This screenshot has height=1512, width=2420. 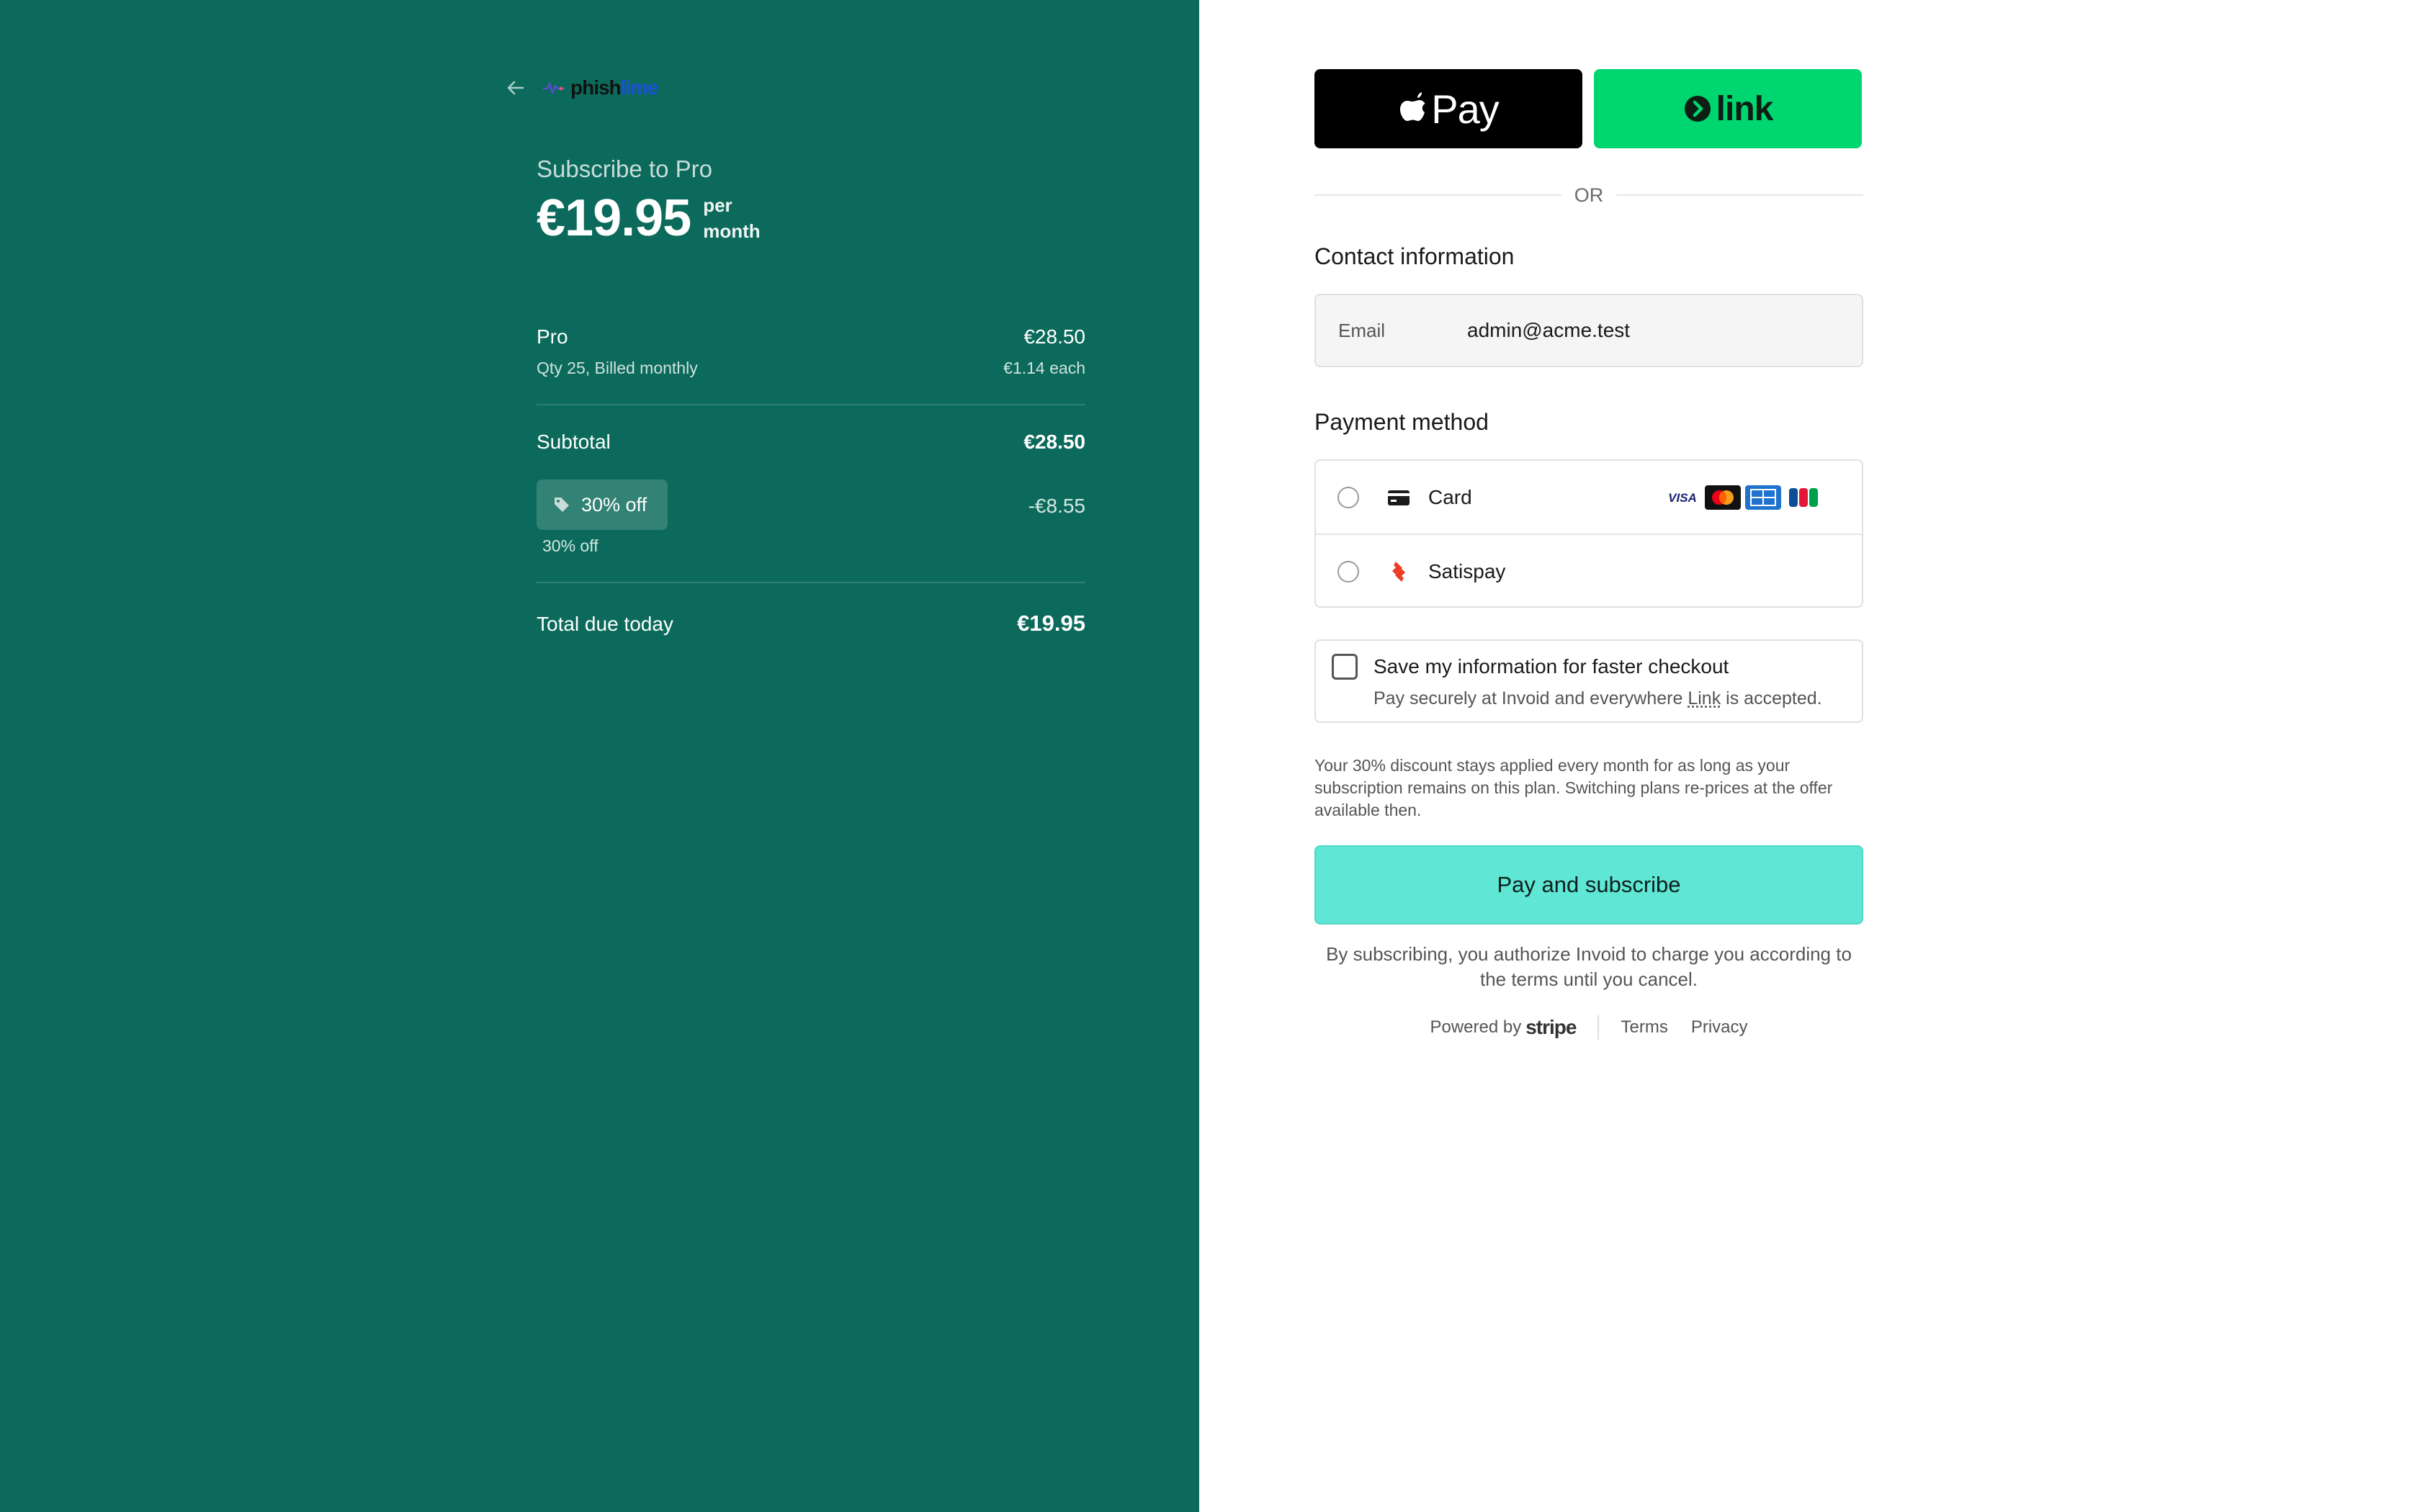 I want to click on brand-logo: phishlime, so click(x=600, y=87).